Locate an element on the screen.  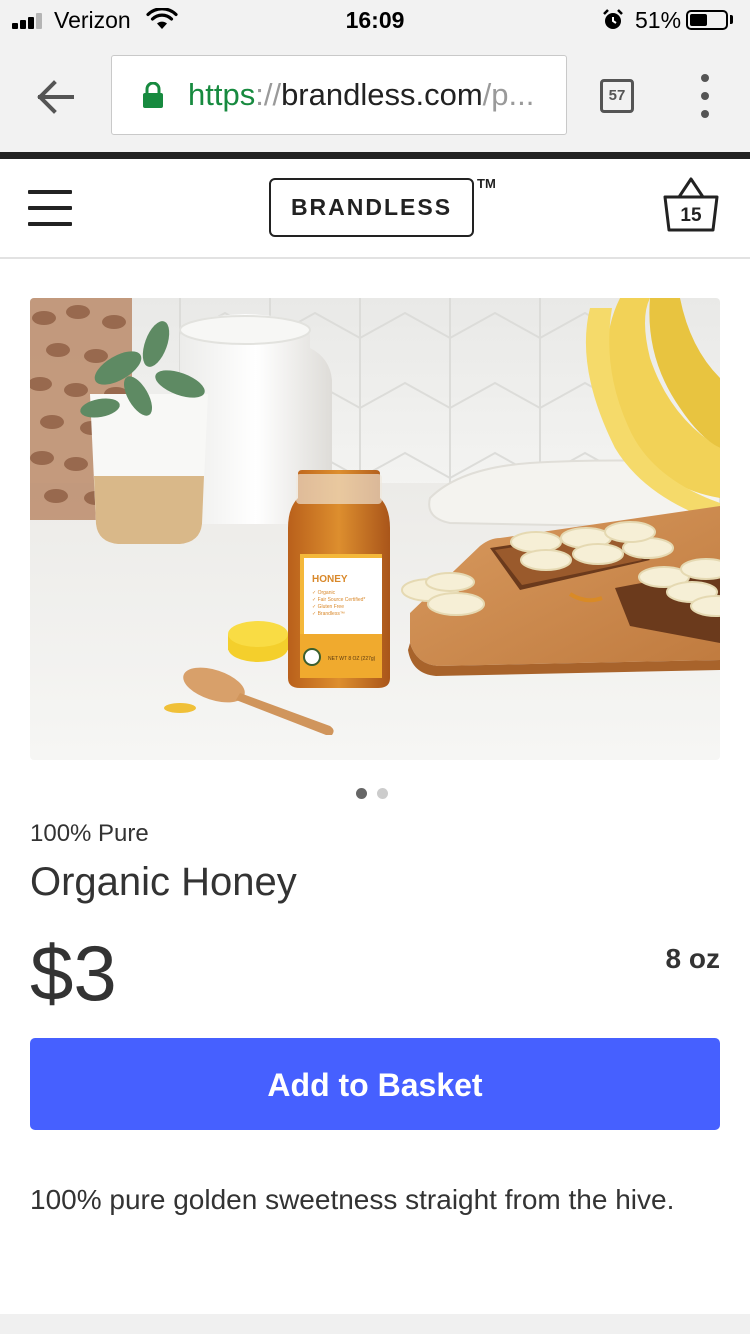
jar-label-line: ✓ Gluten Free is located at coordinates (328, 607).